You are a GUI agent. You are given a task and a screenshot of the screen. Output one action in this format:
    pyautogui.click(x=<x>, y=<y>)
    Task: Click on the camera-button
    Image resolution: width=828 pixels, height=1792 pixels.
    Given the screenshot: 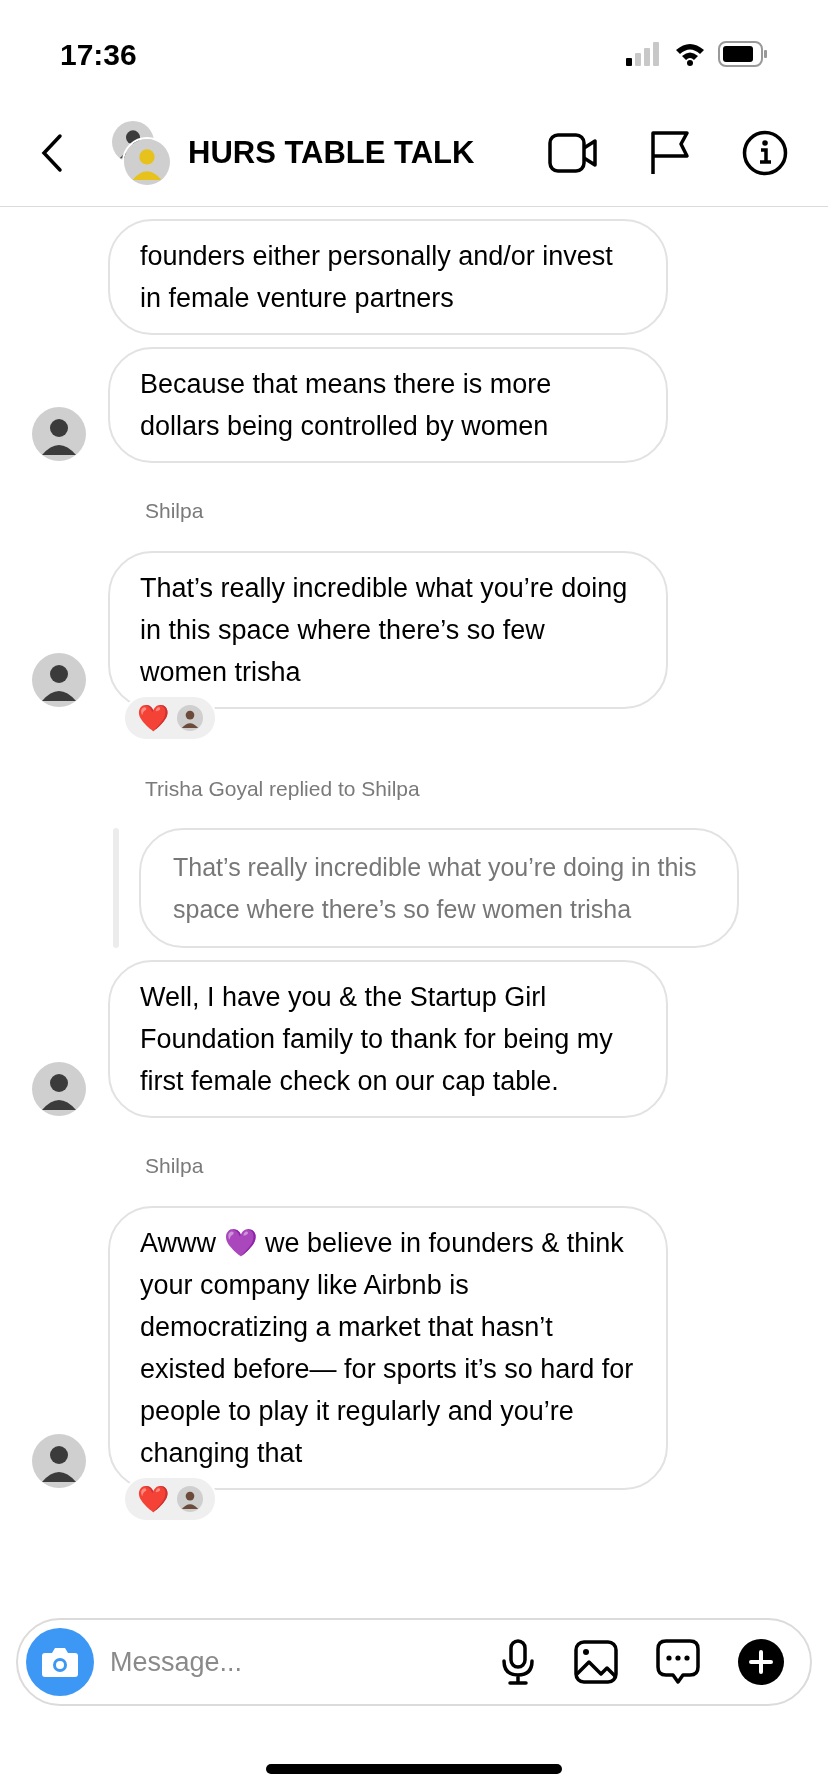 What is the action you would take?
    pyautogui.click(x=60, y=1662)
    